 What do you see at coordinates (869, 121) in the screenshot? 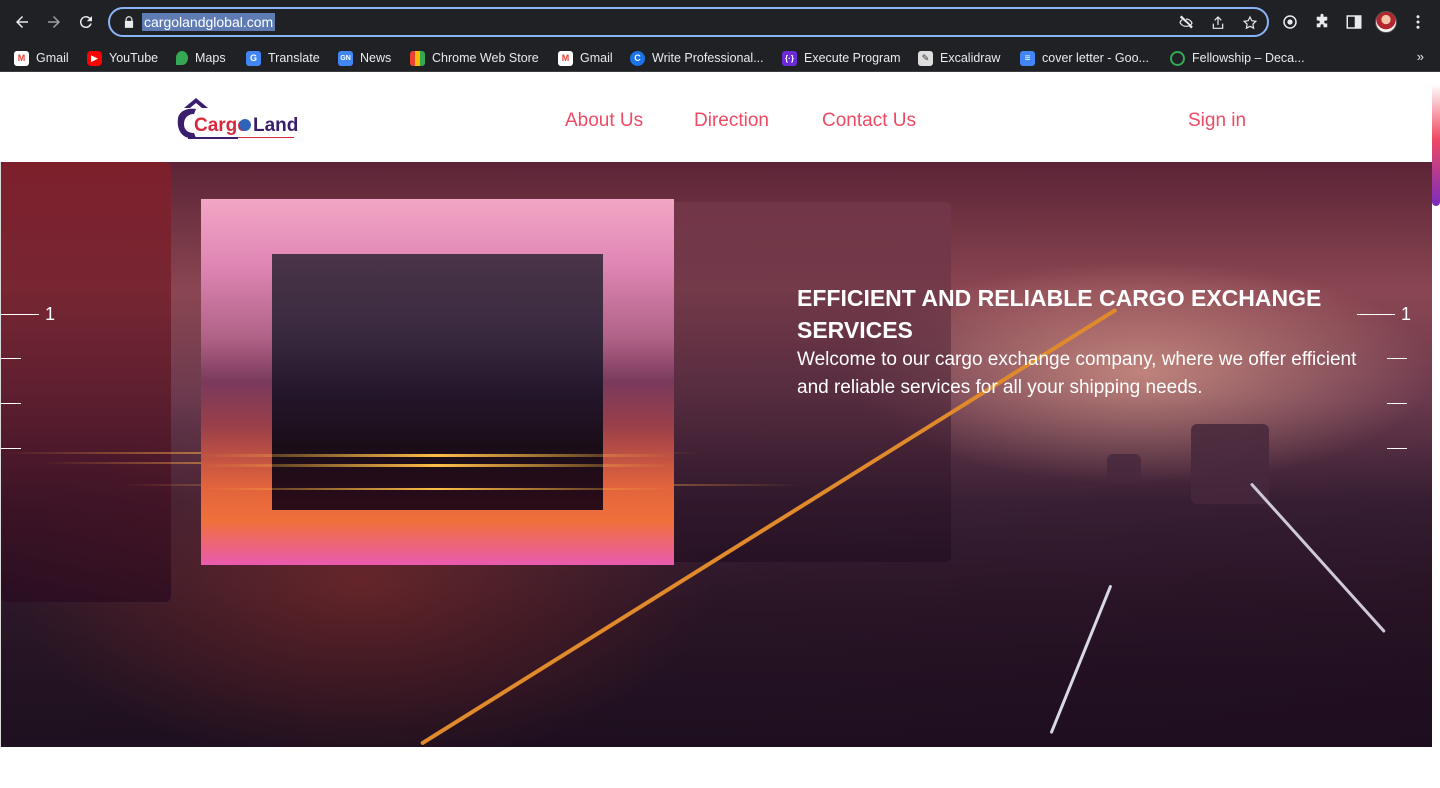
I see `nav-contact-us: Contact Us` at bounding box center [869, 121].